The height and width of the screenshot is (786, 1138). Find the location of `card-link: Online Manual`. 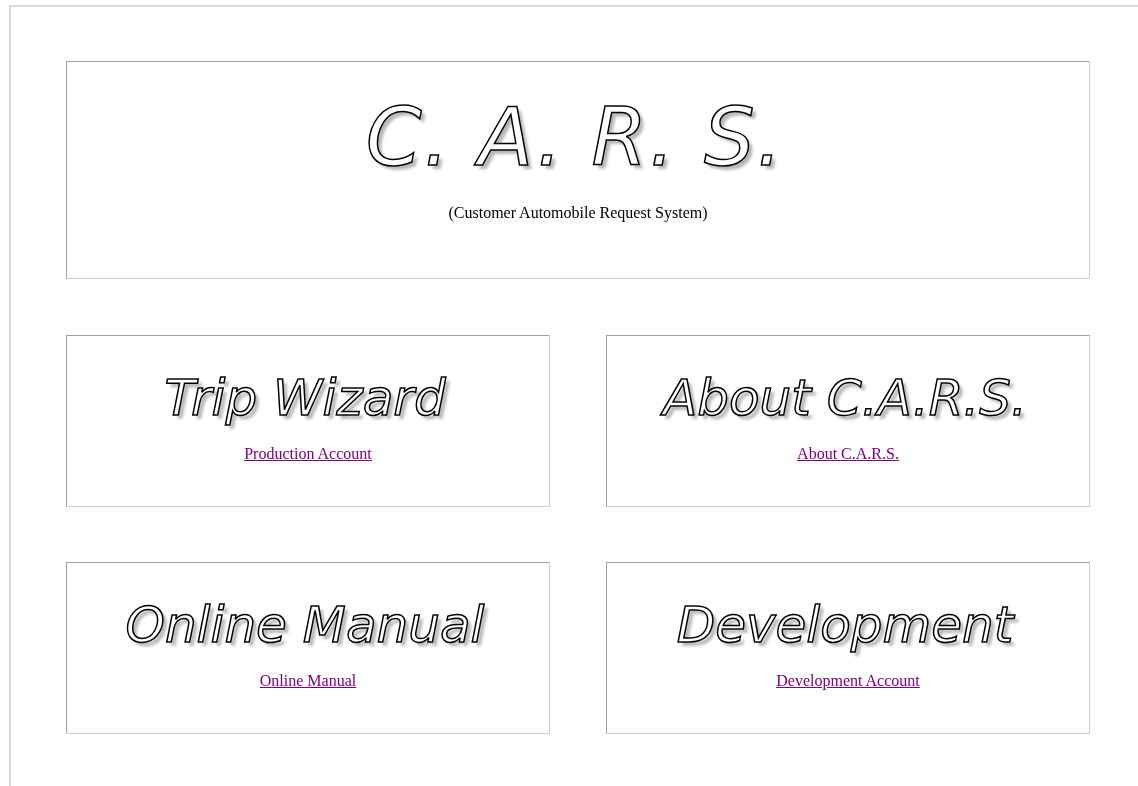

card-link: Online Manual is located at coordinates (308, 681).